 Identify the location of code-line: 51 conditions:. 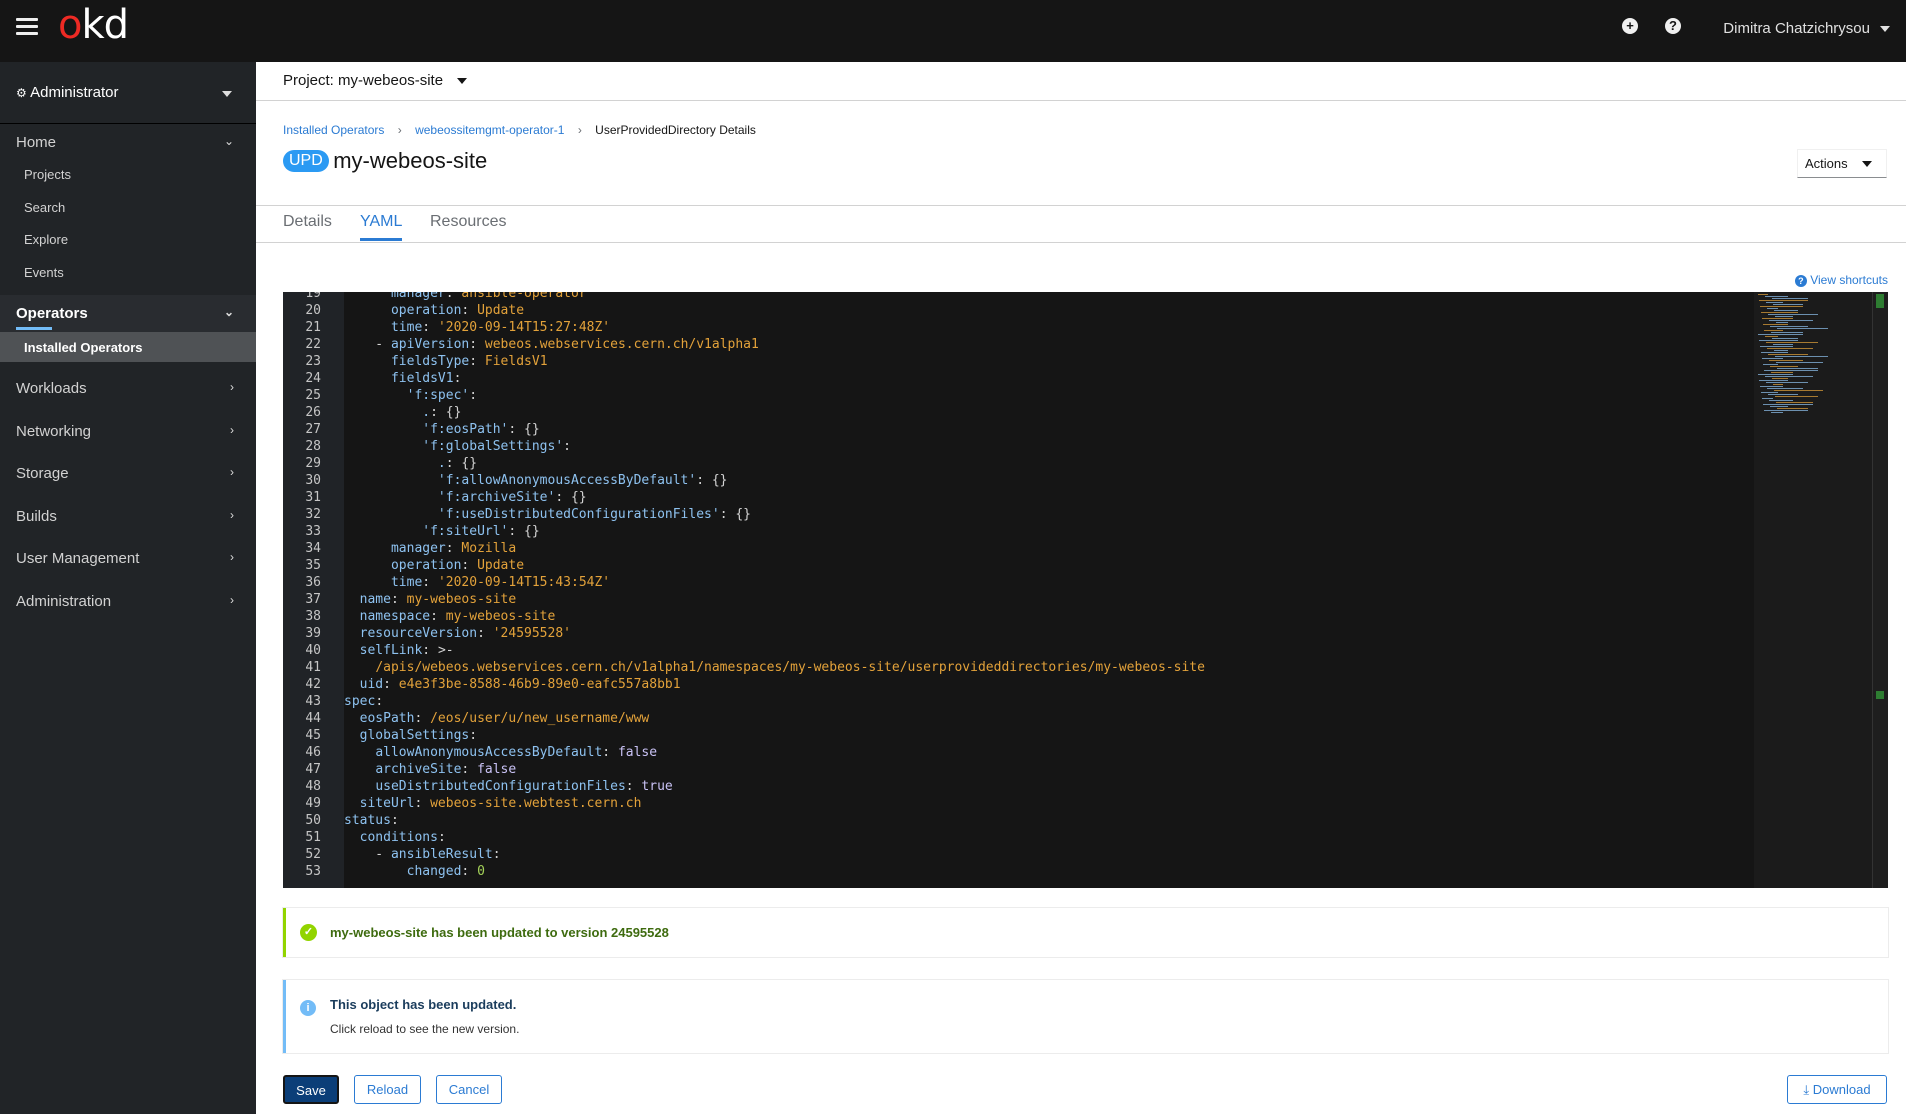
(1085, 837).